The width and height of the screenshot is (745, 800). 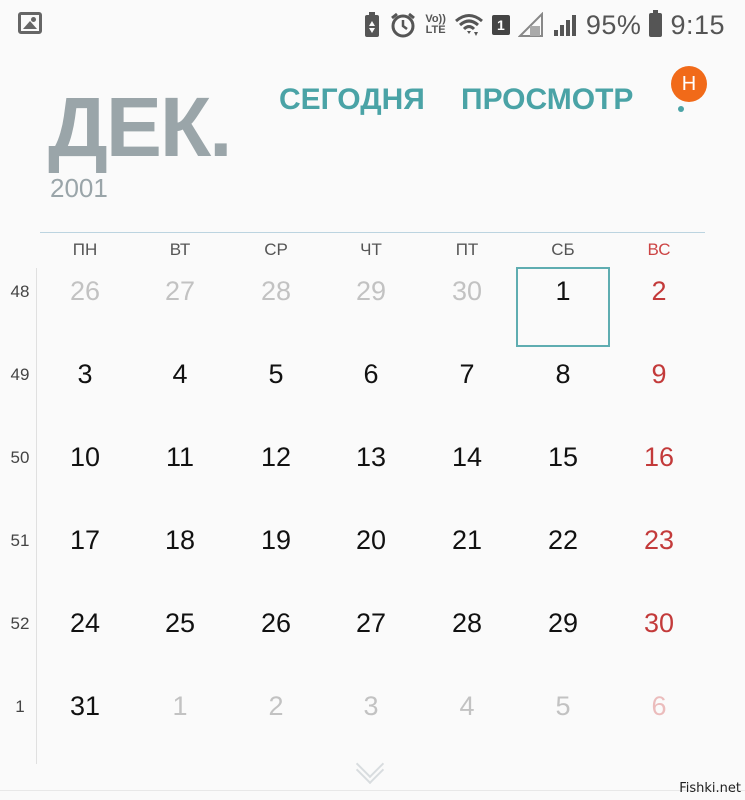 I want to click on sim-icon: 1, so click(x=500, y=25).